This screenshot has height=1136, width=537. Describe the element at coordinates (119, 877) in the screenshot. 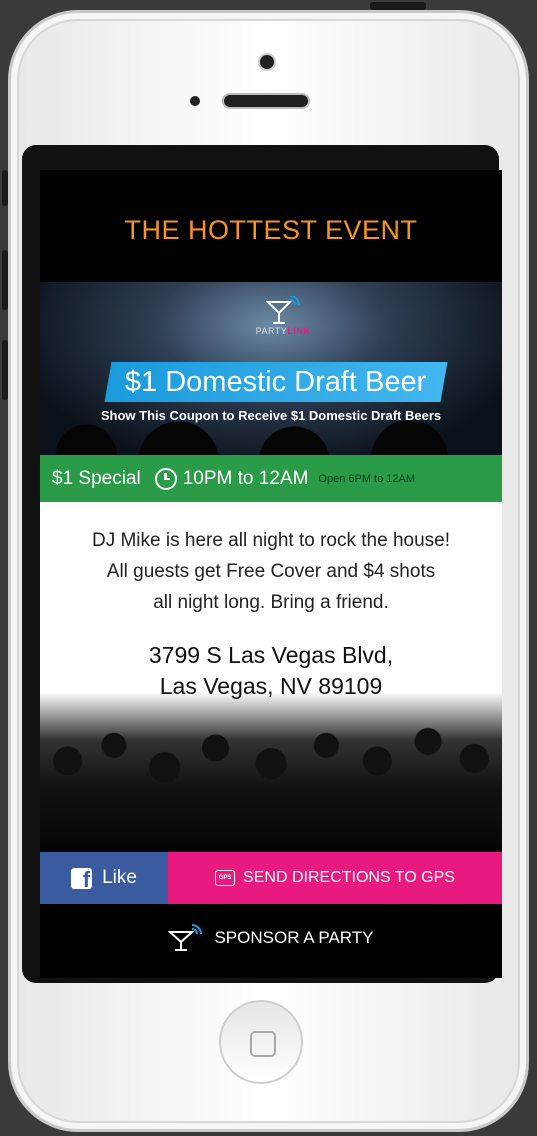

I see `like-label: Like` at that location.